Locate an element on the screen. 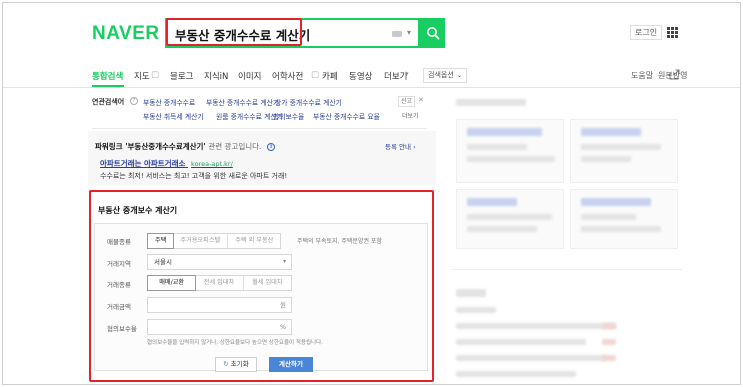 The image size is (743, 387). search-button is located at coordinates (432, 33).